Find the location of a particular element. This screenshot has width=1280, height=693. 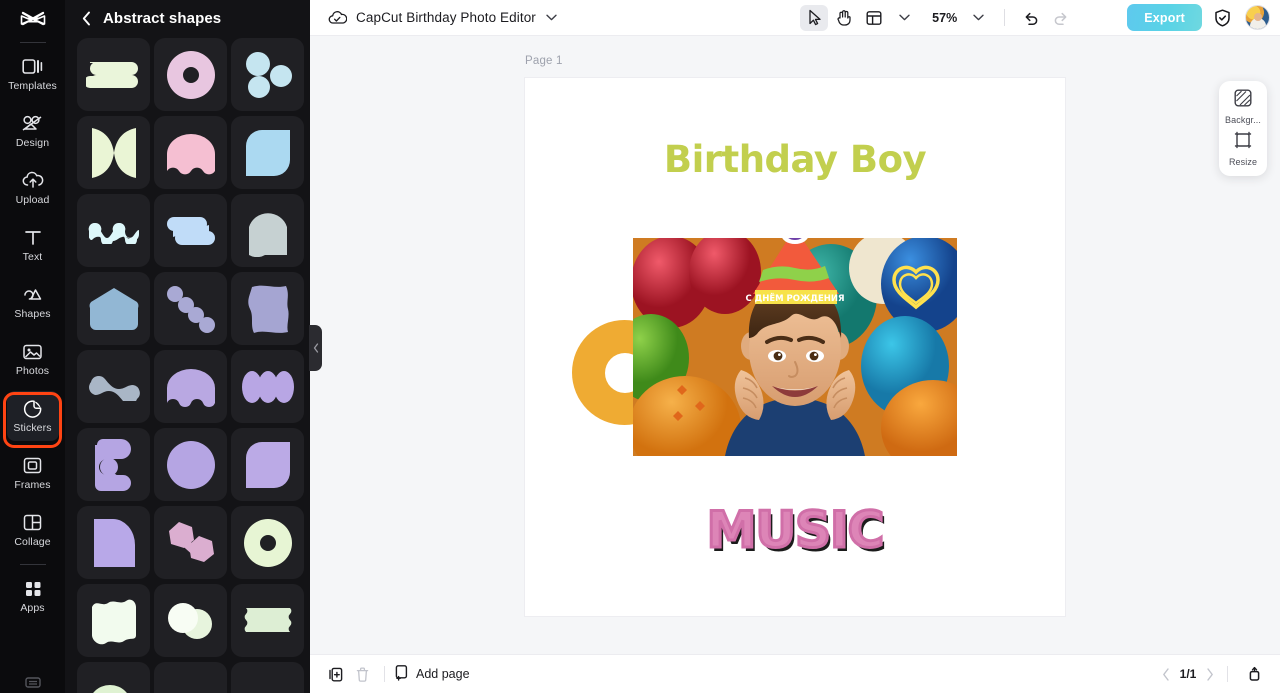

toolbar-divider is located at coordinates (1005, 17).